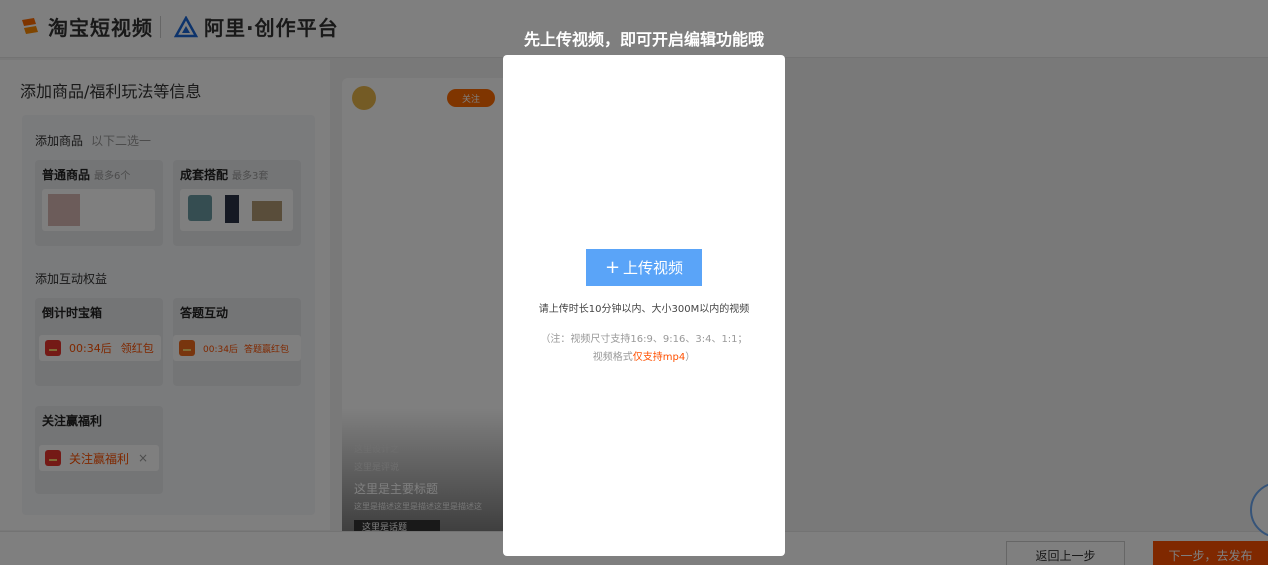 The height and width of the screenshot is (565, 1268). Describe the element at coordinates (612, 267) in the screenshot. I see `plus-icon: +` at that location.